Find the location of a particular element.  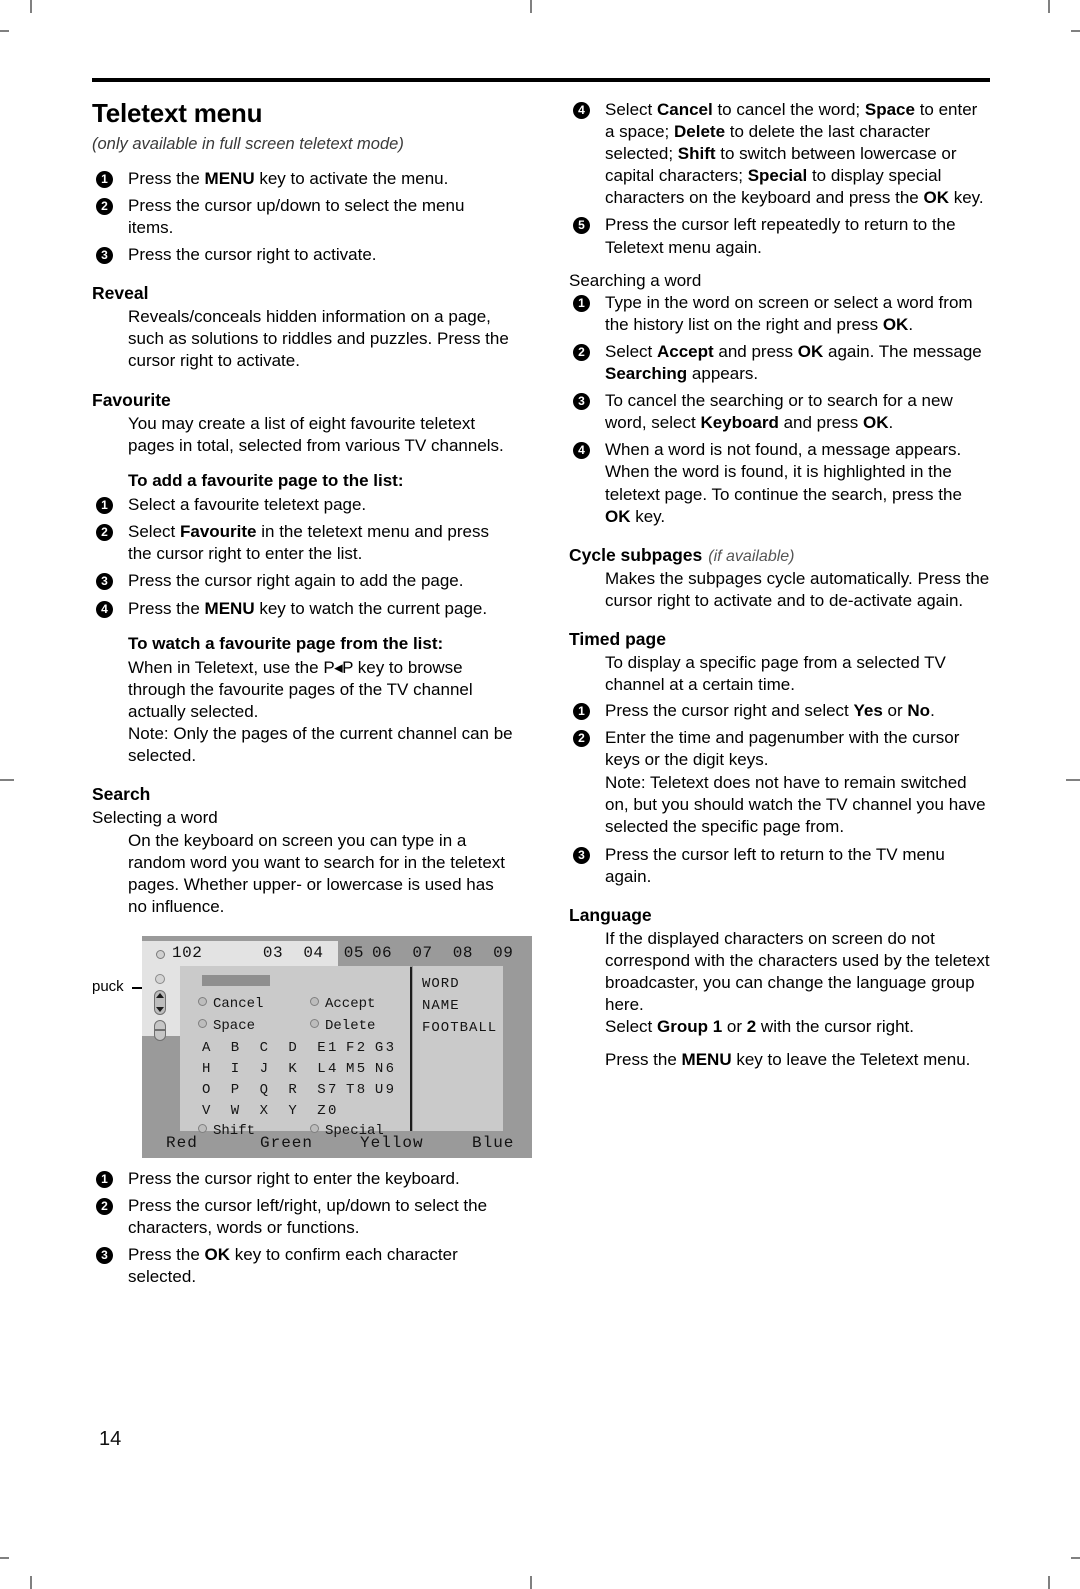

crop-mark-bottom-left-vertical is located at coordinates (31, 1582).